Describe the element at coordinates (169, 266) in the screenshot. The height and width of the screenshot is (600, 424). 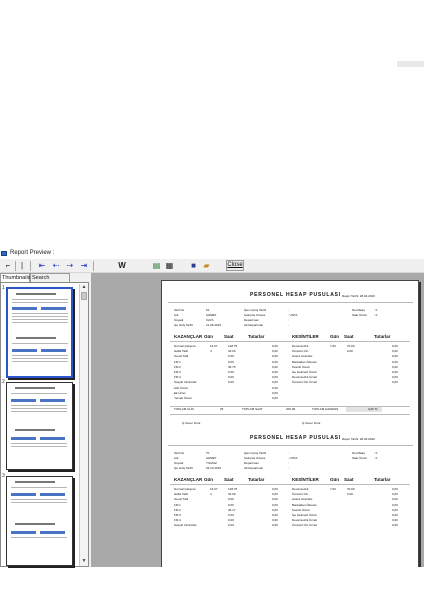
I see `print-icon: ▦` at that location.